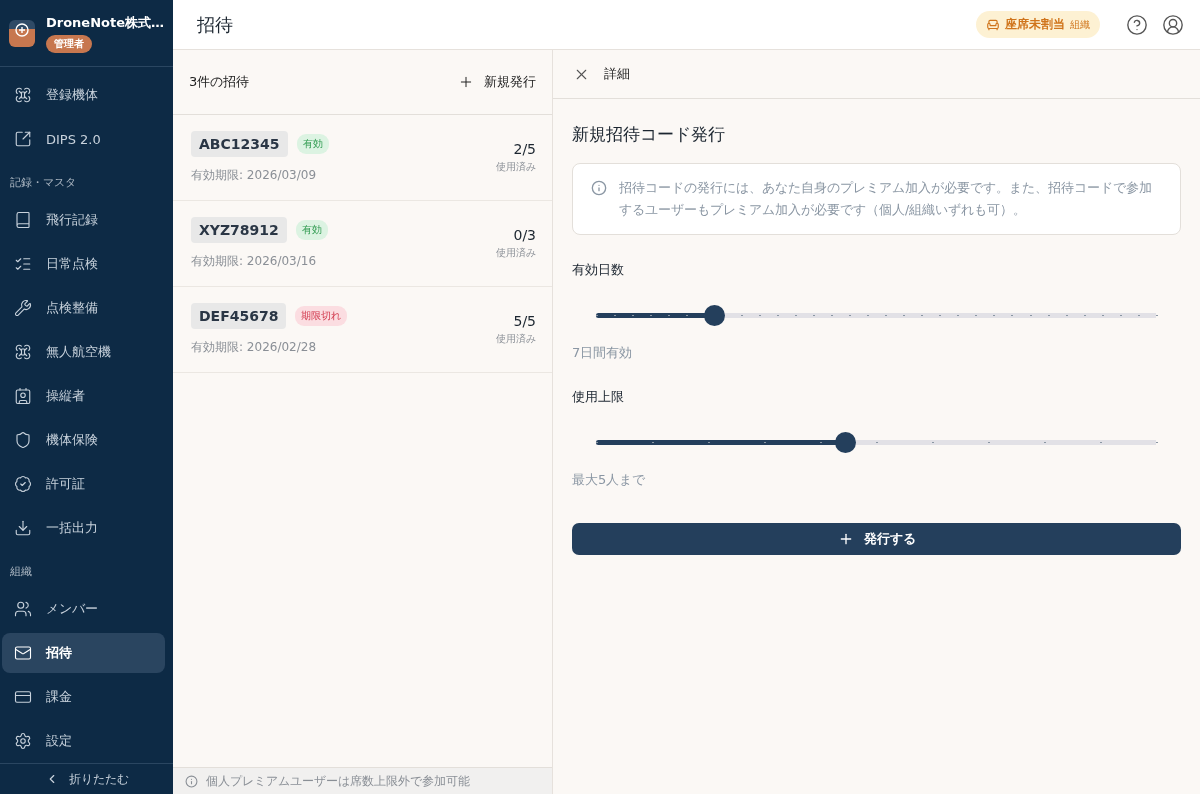 The image size is (1200, 794). I want to click on usage-count: 2/5, so click(524, 149).